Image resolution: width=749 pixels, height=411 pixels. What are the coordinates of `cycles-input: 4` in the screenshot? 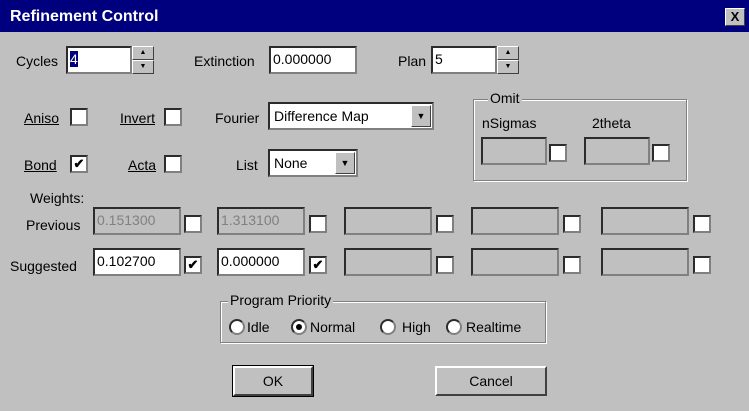 It's located at (99, 60).